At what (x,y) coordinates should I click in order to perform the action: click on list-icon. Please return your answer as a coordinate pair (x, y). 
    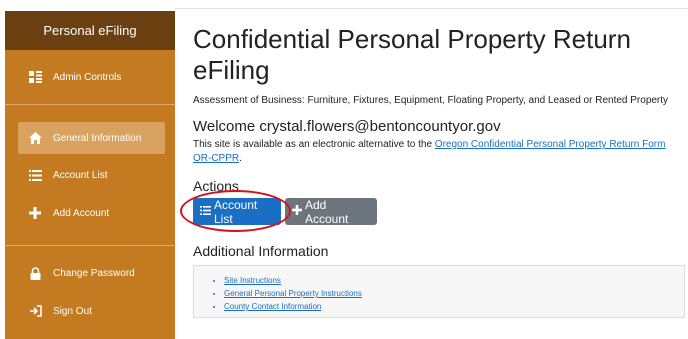
    Looking at the image, I should click on (35, 175).